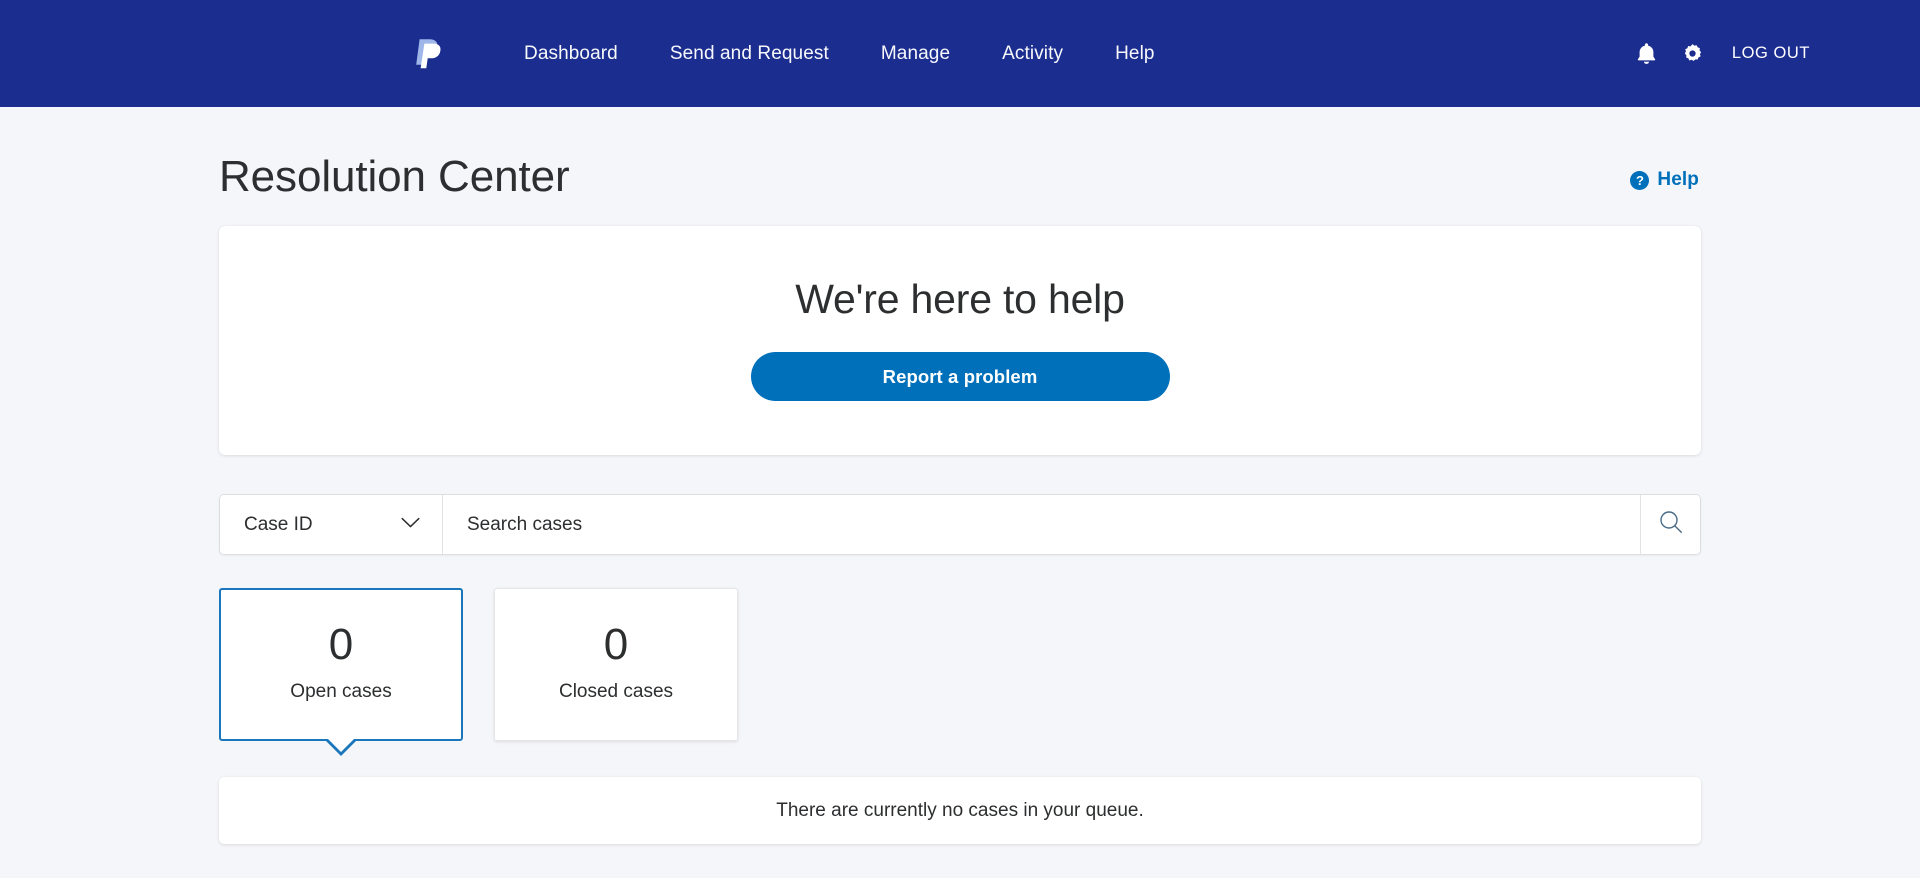 This screenshot has width=1920, height=878. I want to click on question-mark-icon: ?, so click(1640, 180).